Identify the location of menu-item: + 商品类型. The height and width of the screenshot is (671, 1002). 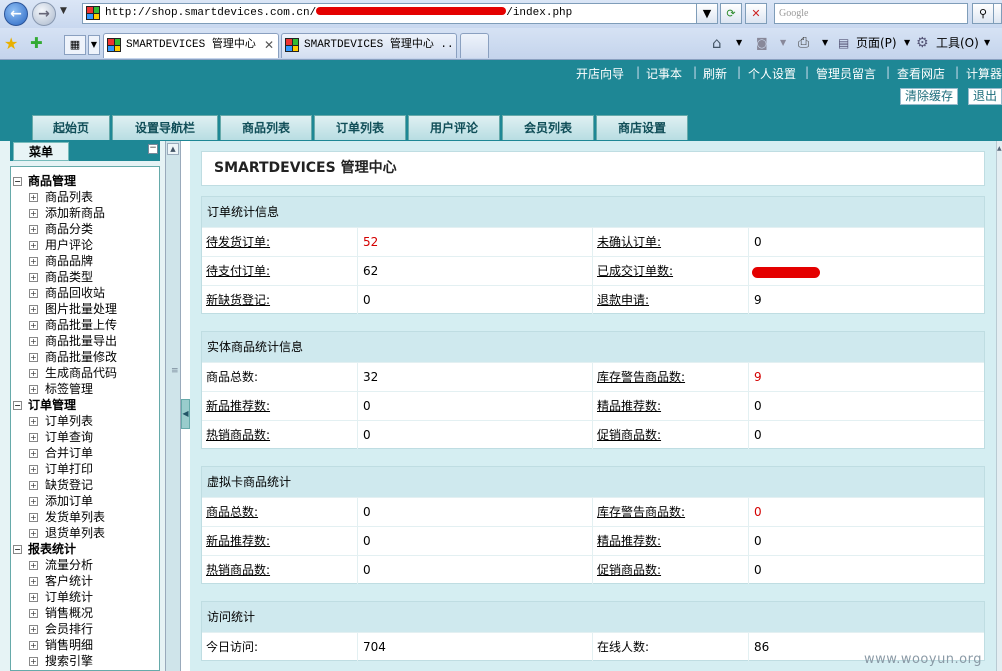
(61, 276).